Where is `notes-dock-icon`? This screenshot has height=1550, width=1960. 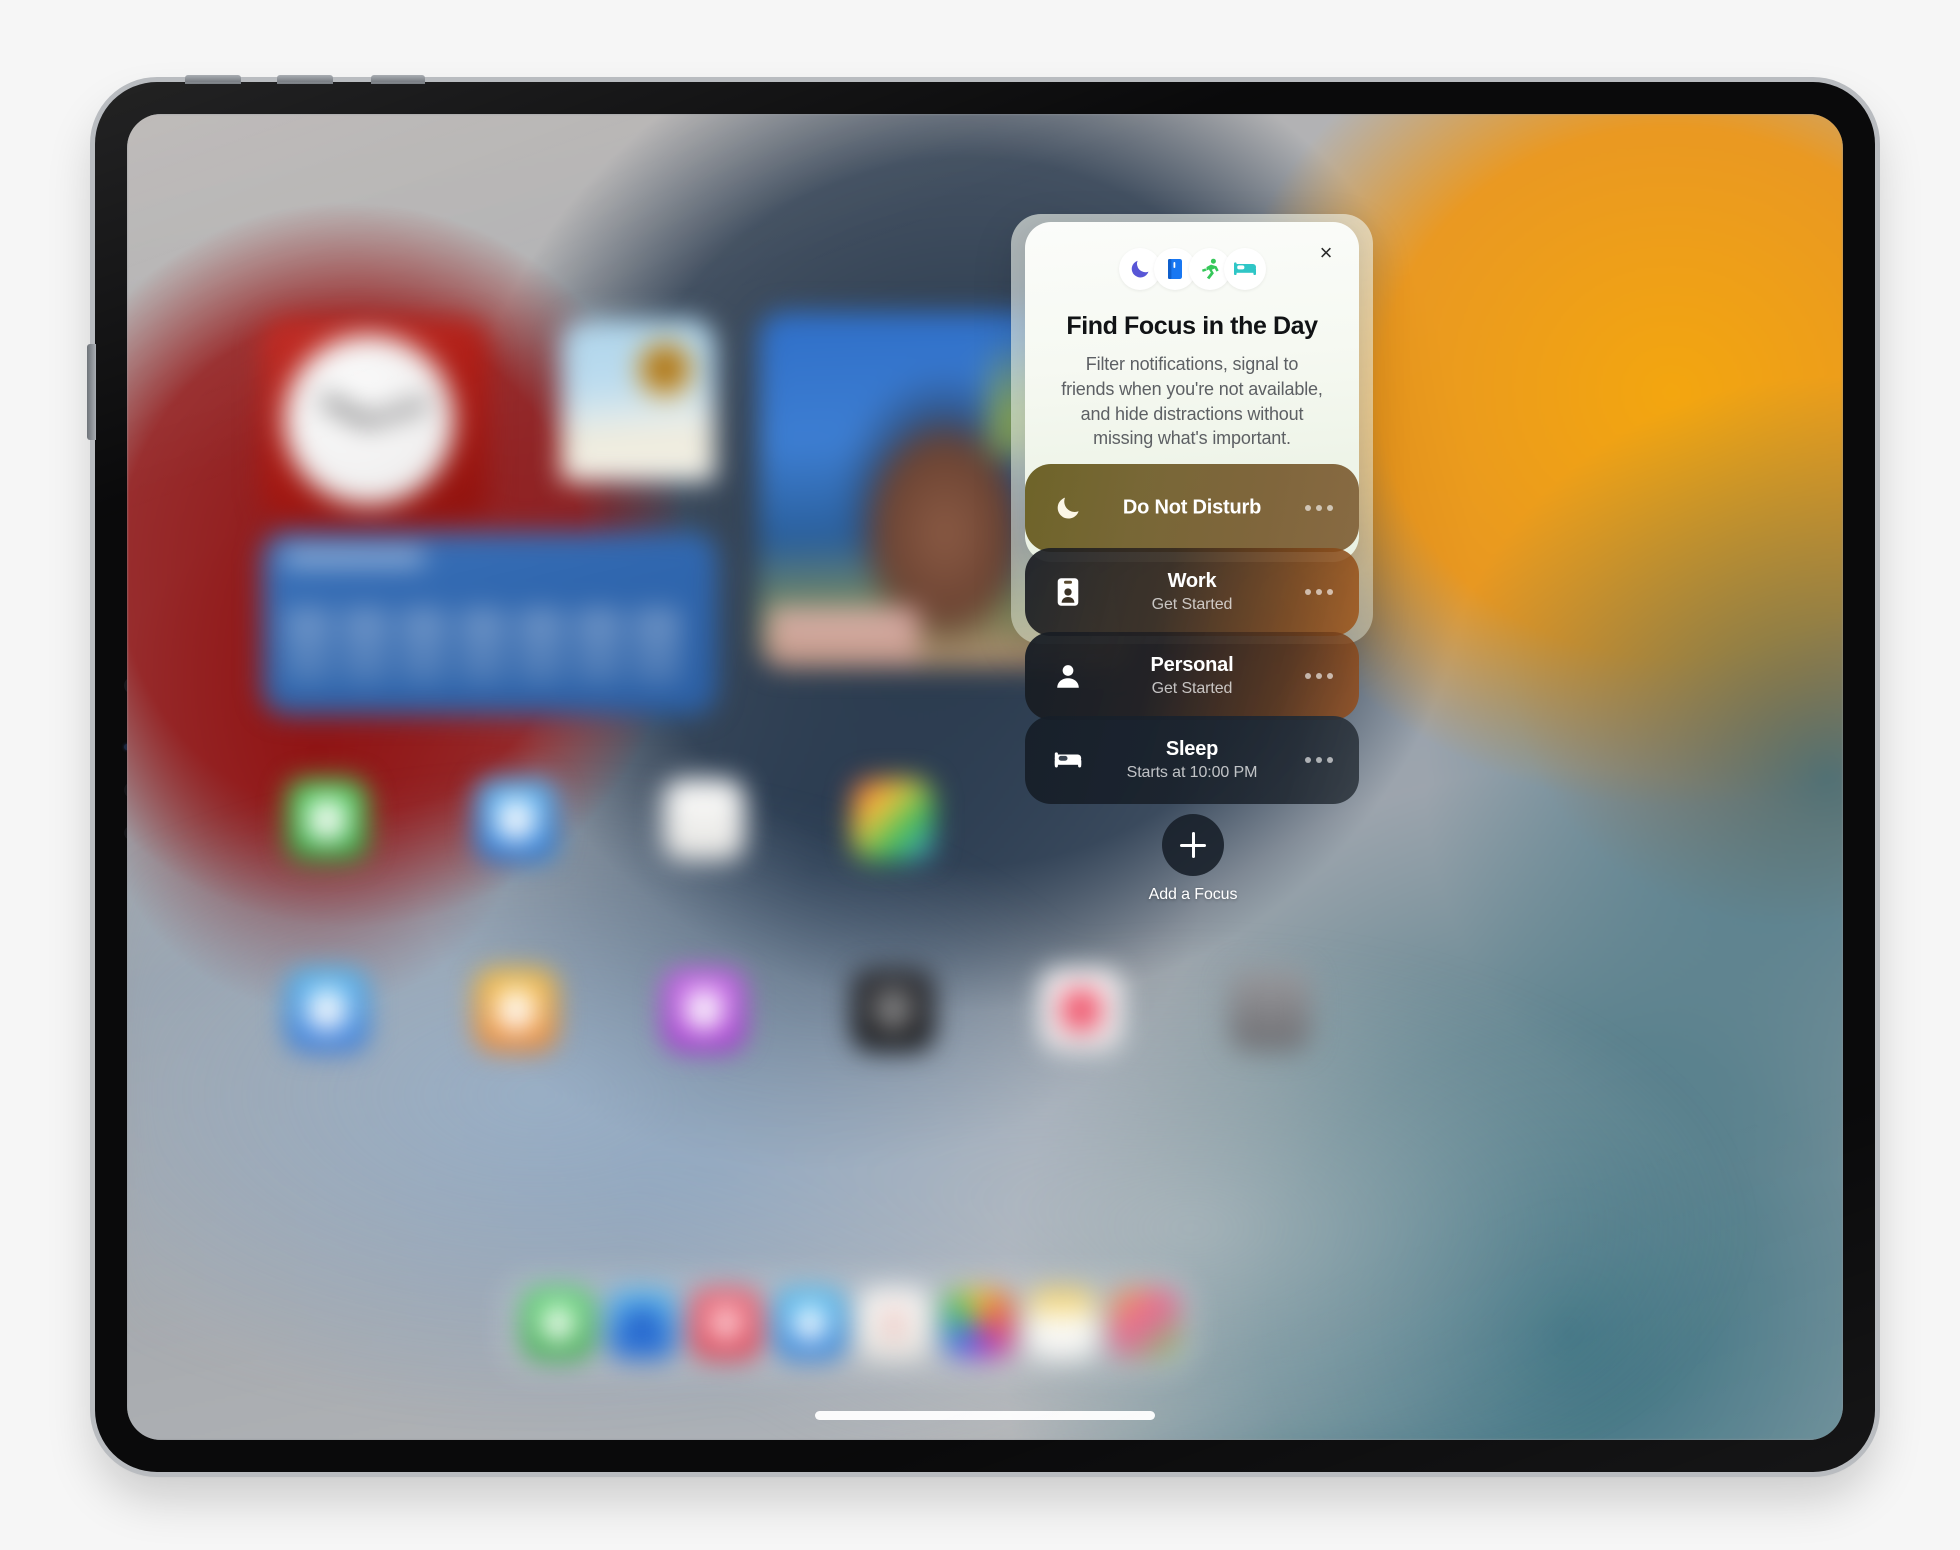 notes-dock-icon is located at coordinates (894, 1324).